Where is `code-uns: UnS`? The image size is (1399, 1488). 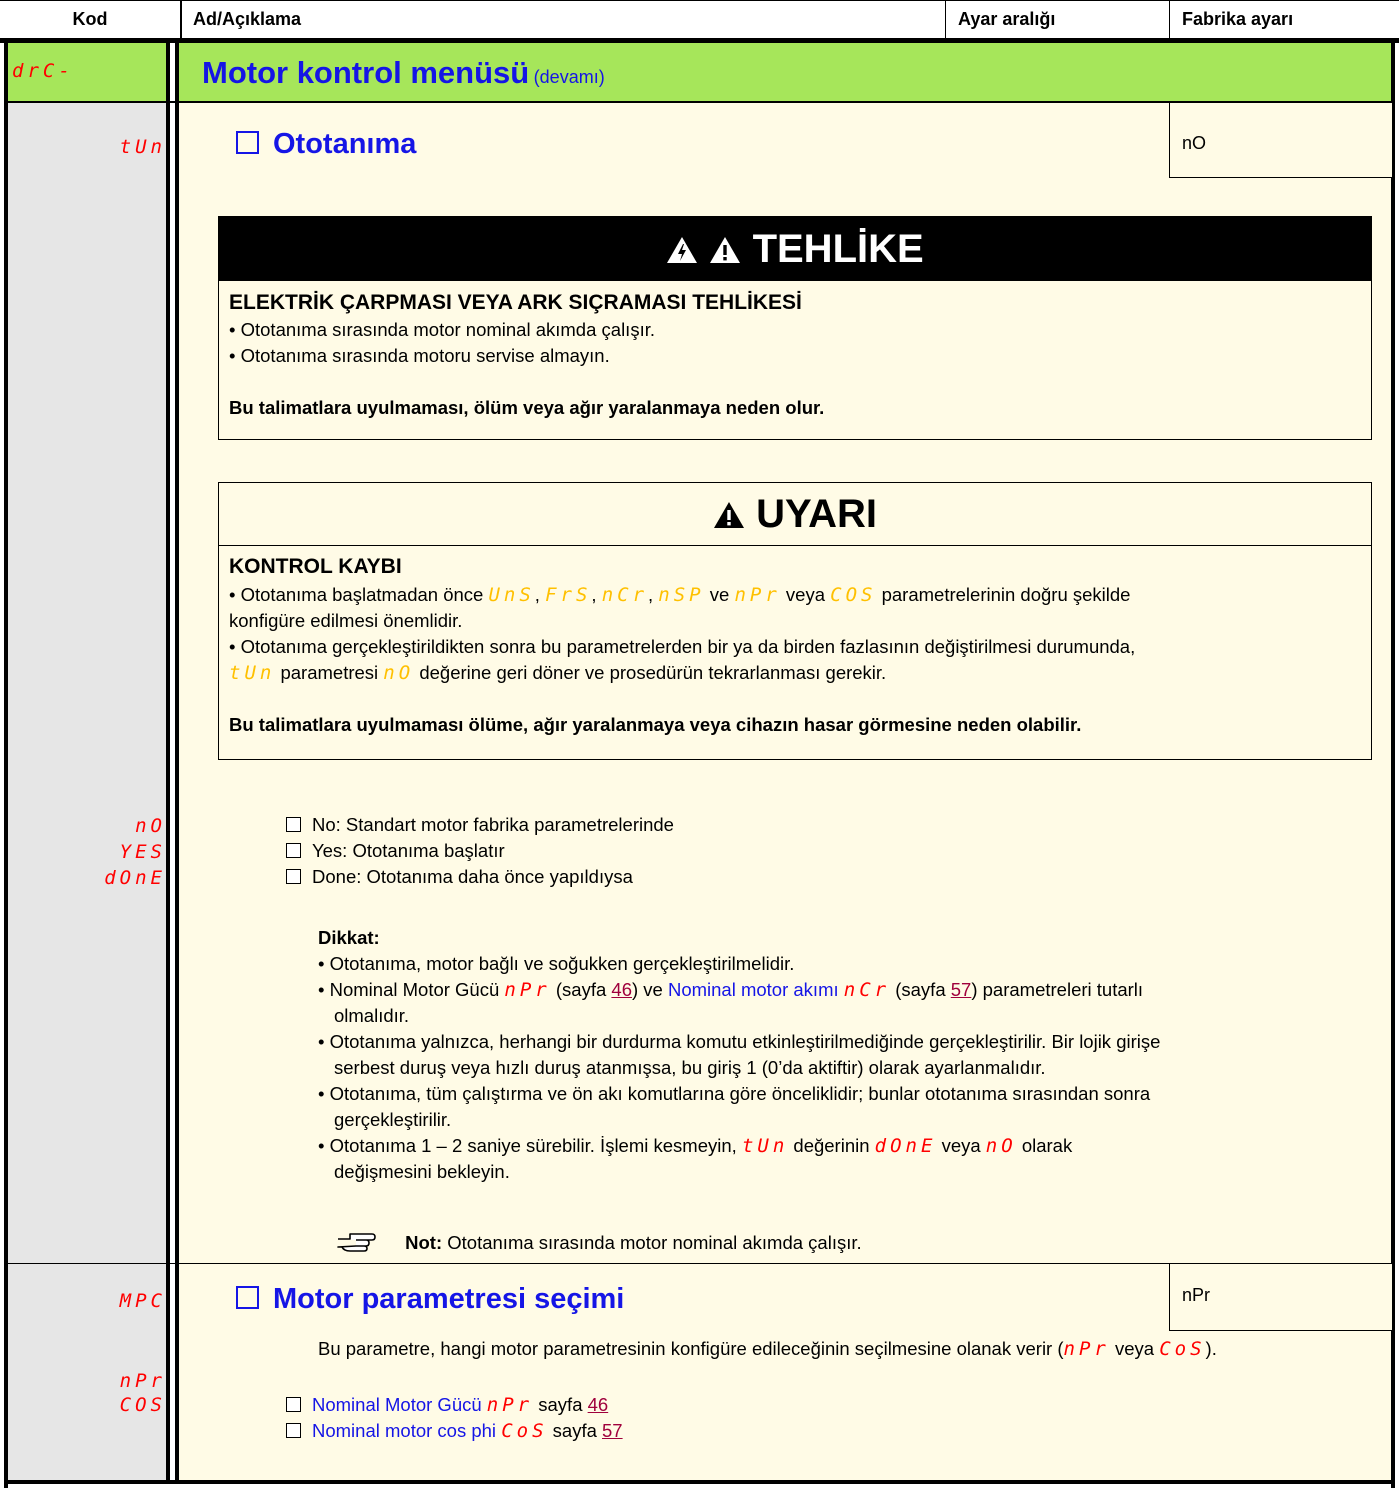 code-uns: UnS is located at coordinates (511, 595).